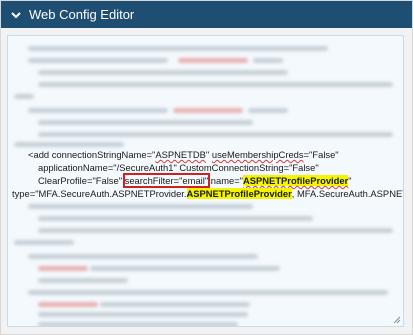  What do you see at coordinates (226, 180) in the screenshot?
I see `code-text: name="` at bounding box center [226, 180].